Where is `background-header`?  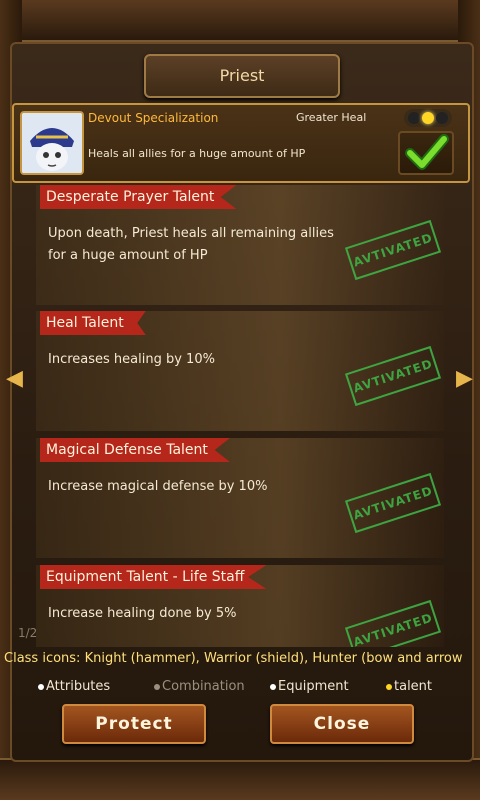
background-header is located at coordinates (240, 21).